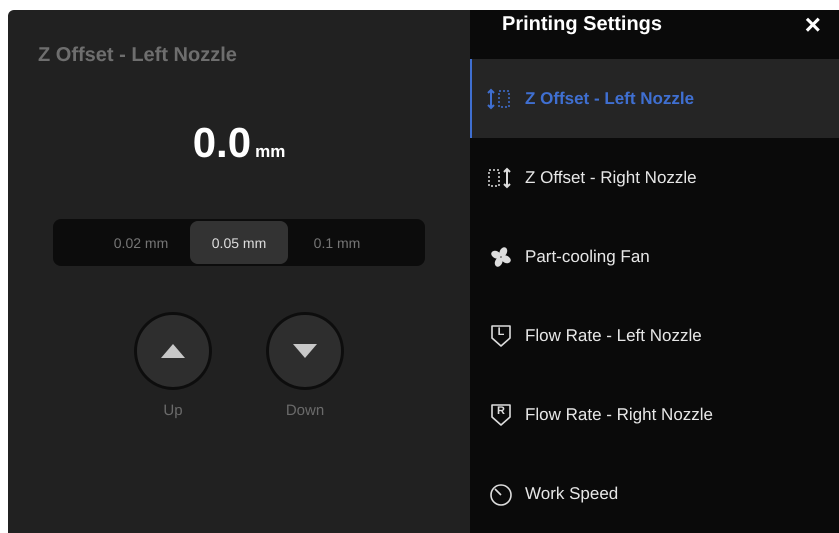 Image resolution: width=839 pixels, height=533 pixels. What do you see at coordinates (501, 414) in the screenshot?
I see `shield-icon: R` at bounding box center [501, 414].